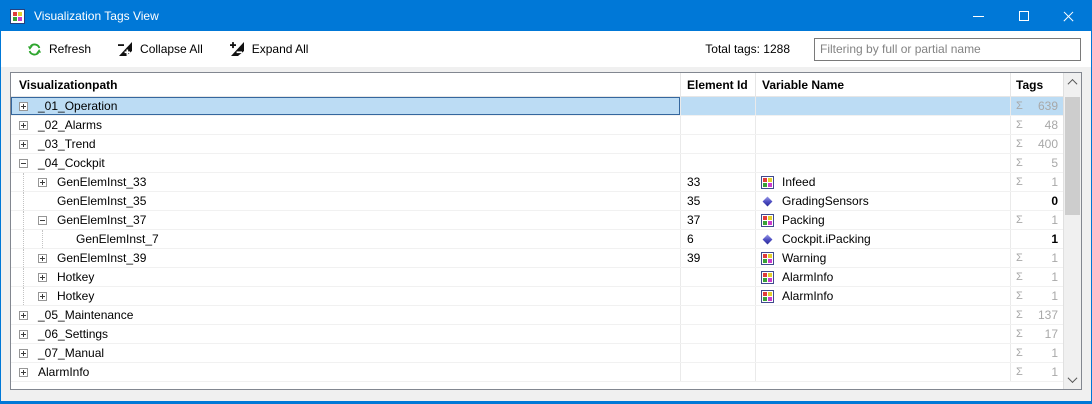 The image size is (1092, 404). Describe the element at coordinates (346, 220) in the screenshot. I see `path-cell: GenElemInst_37` at that location.